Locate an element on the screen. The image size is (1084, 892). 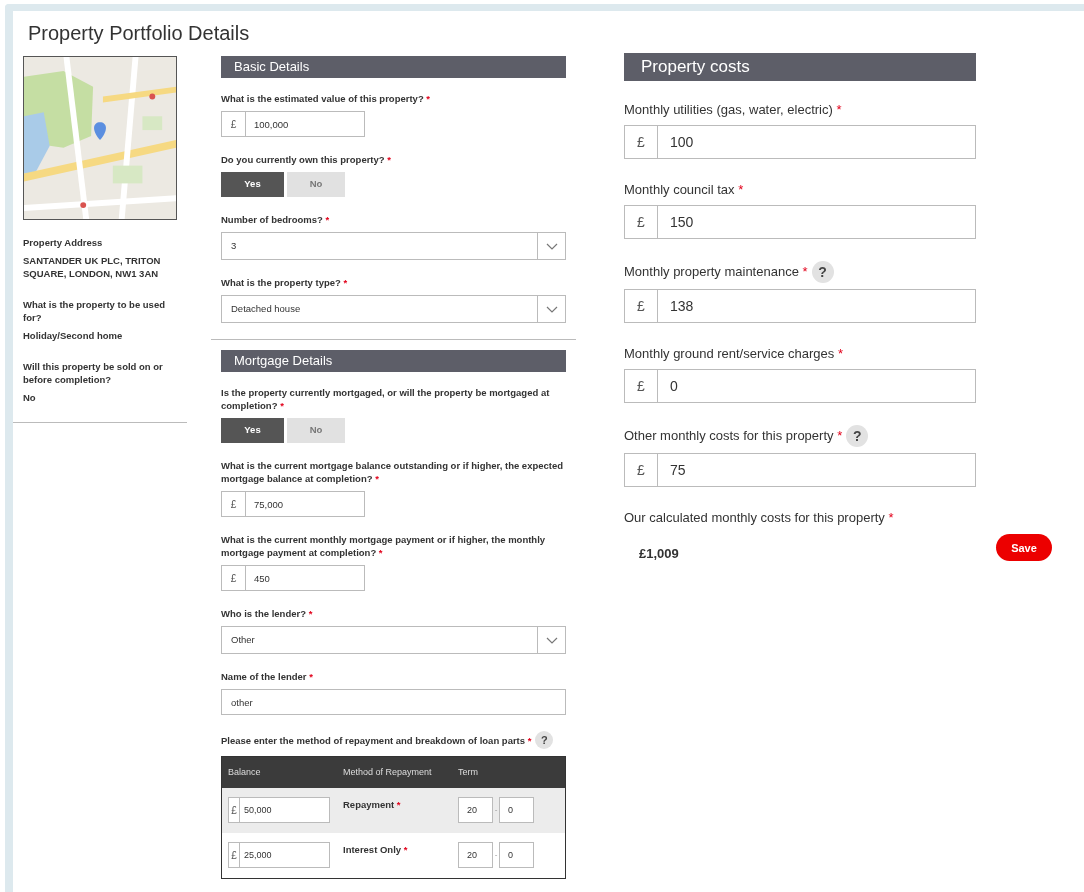
amount-input: 100,000 is located at coordinates (305, 124).